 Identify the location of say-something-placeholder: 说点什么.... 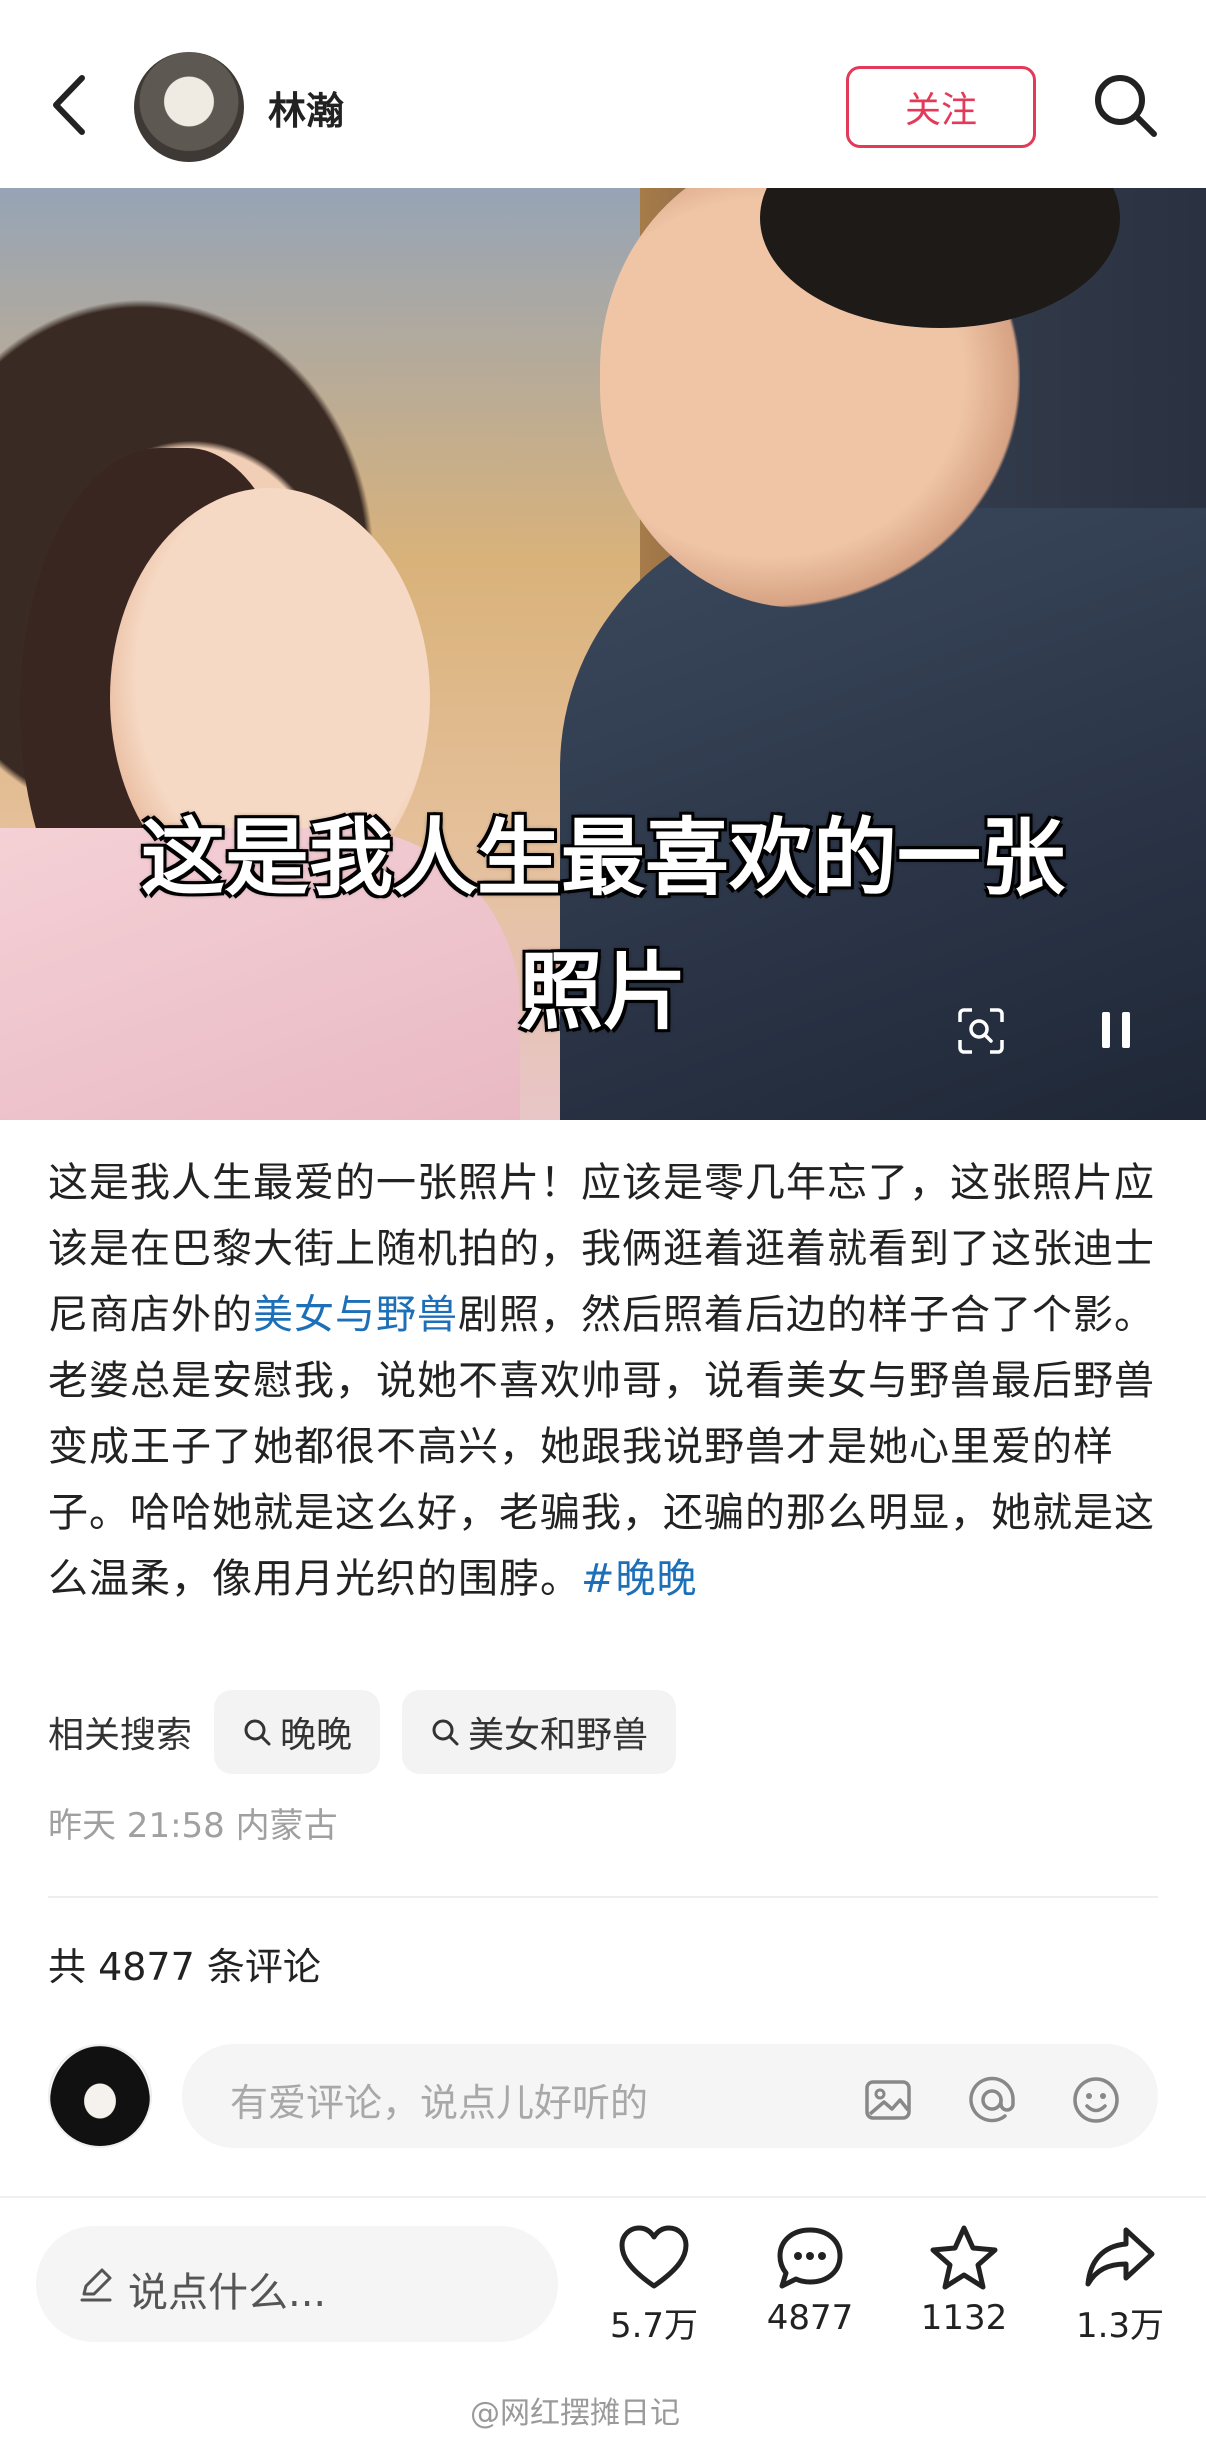
(227, 2293).